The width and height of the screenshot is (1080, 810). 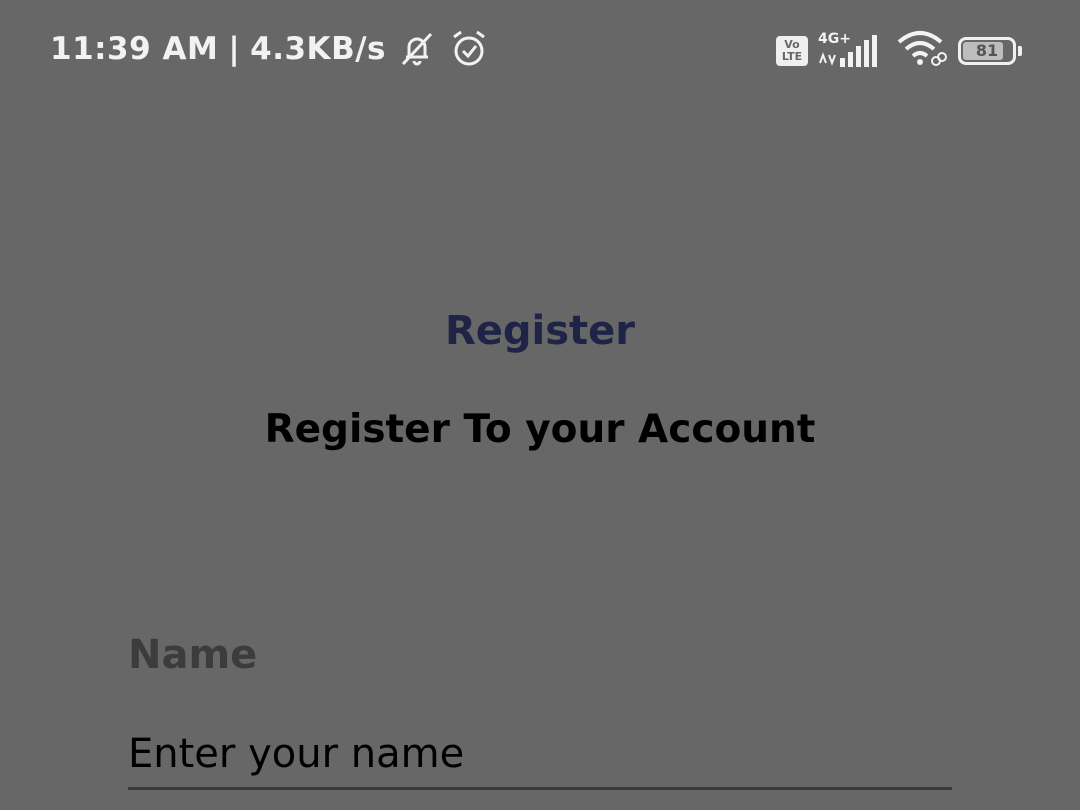 What do you see at coordinates (540, 331) in the screenshot?
I see `page-title: Register` at bounding box center [540, 331].